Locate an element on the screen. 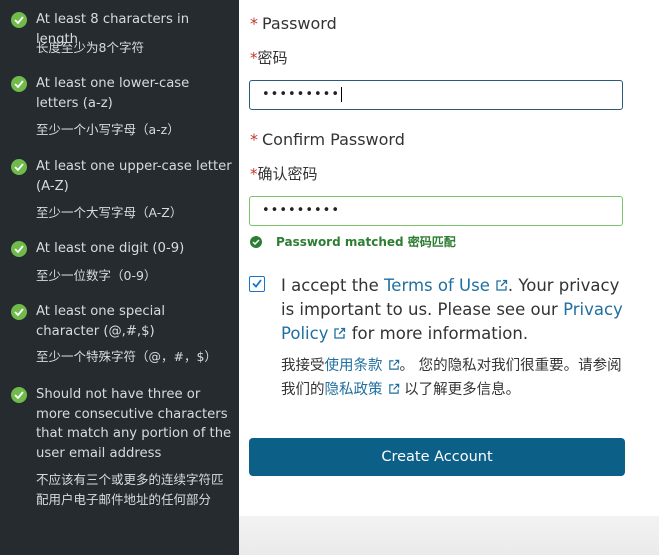  terms-of-use-link: Terms of Use is located at coordinates (446, 285).